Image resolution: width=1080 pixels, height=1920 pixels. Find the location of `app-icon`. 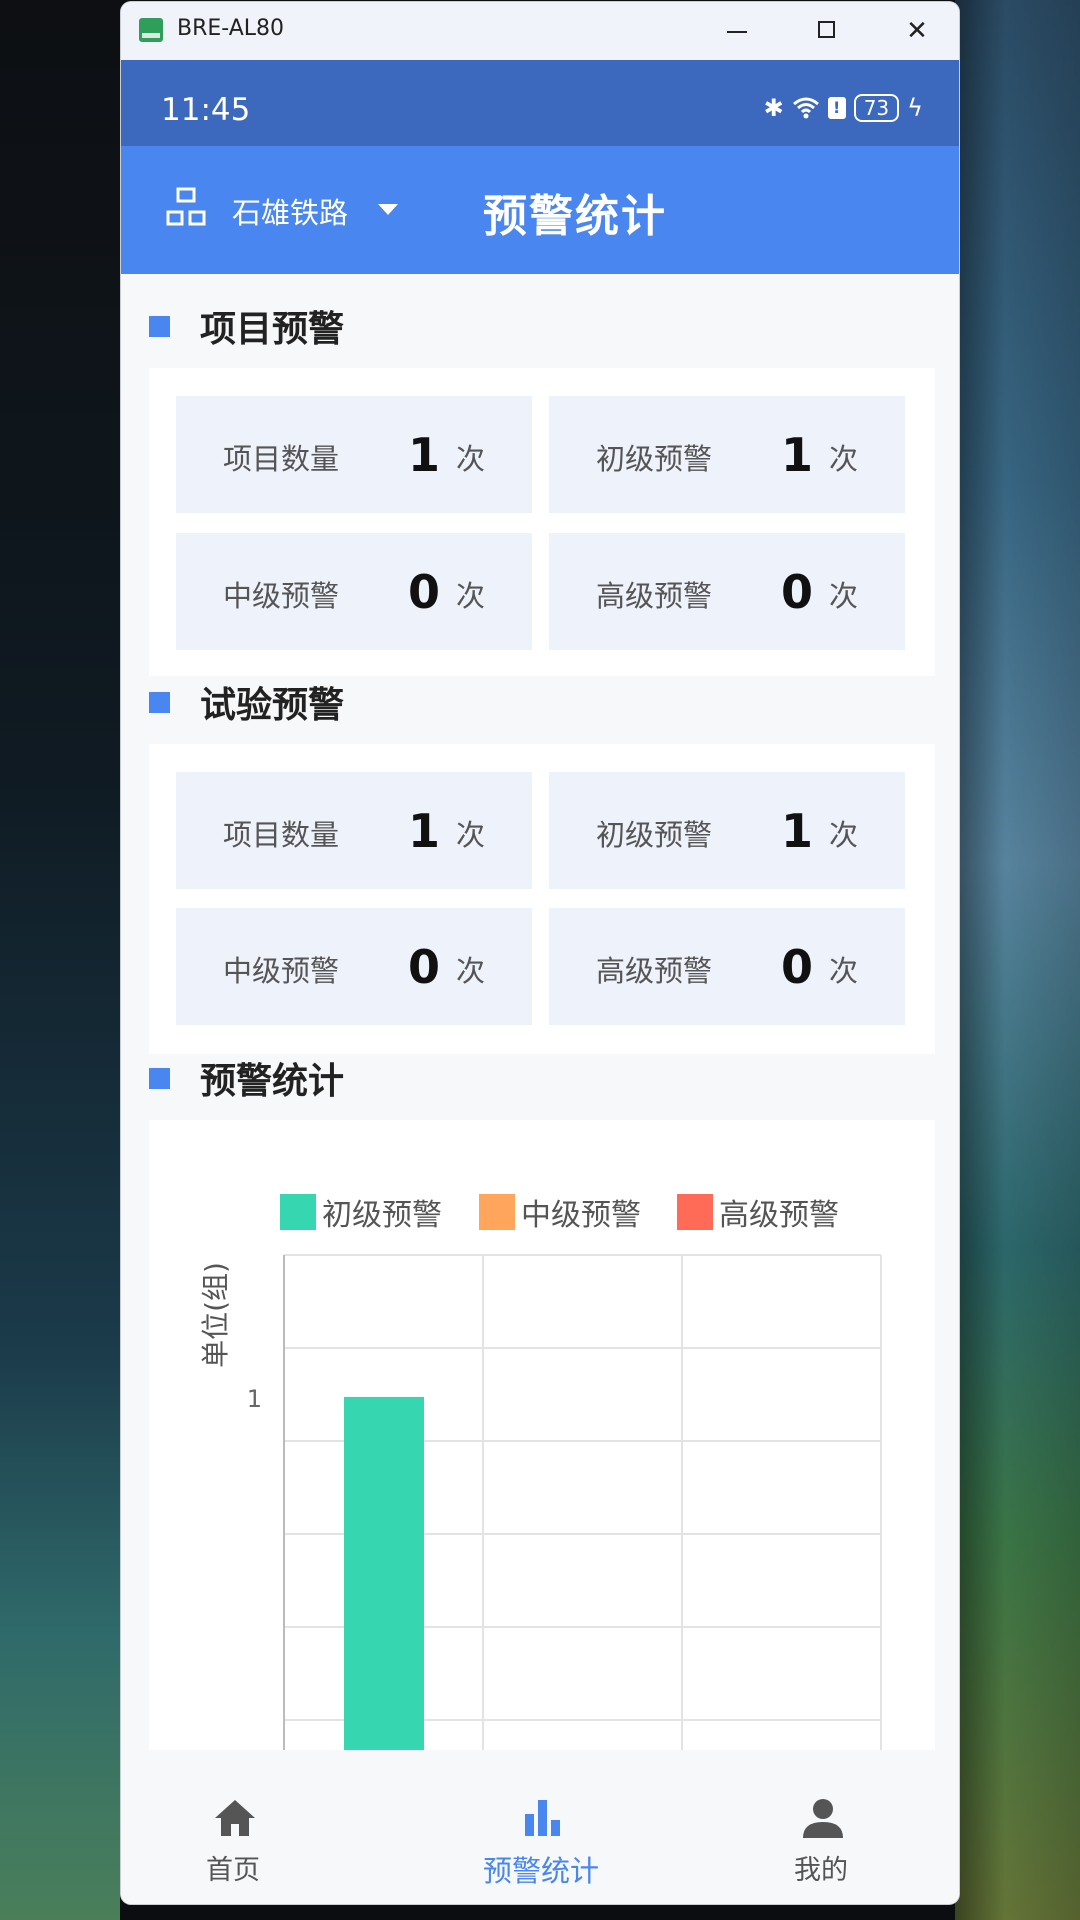

app-icon is located at coordinates (151, 30).